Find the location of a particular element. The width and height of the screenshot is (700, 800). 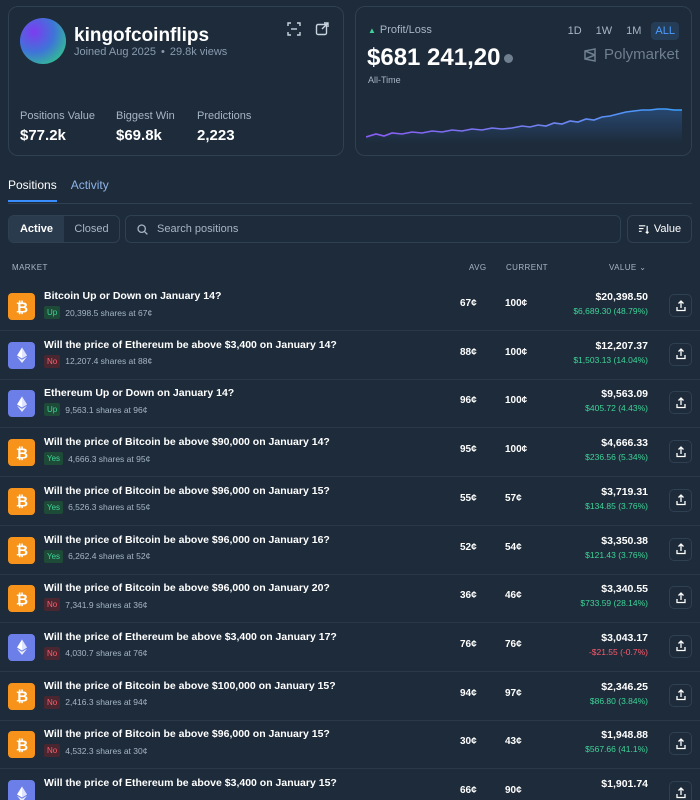

range-1d: 1D is located at coordinates (575, 31).